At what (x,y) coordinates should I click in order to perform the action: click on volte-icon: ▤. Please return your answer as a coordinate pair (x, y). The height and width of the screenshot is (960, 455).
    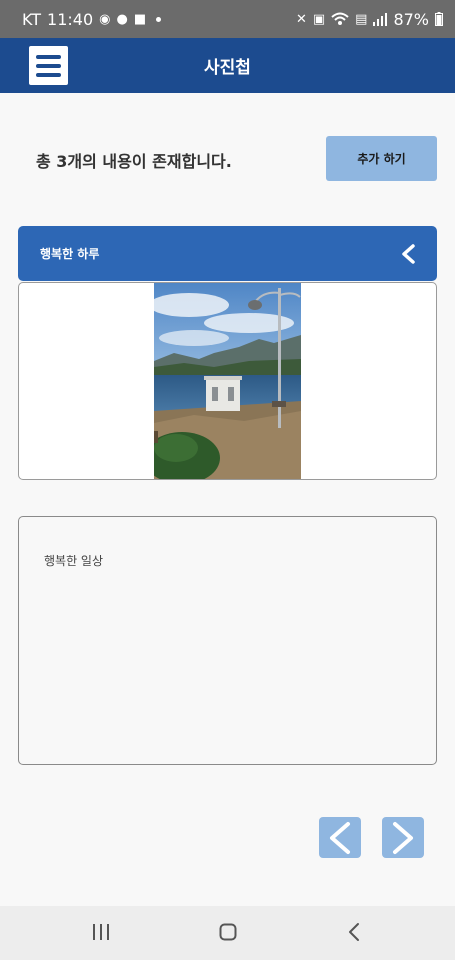
    Looking at the image, I should click on (361, 19).